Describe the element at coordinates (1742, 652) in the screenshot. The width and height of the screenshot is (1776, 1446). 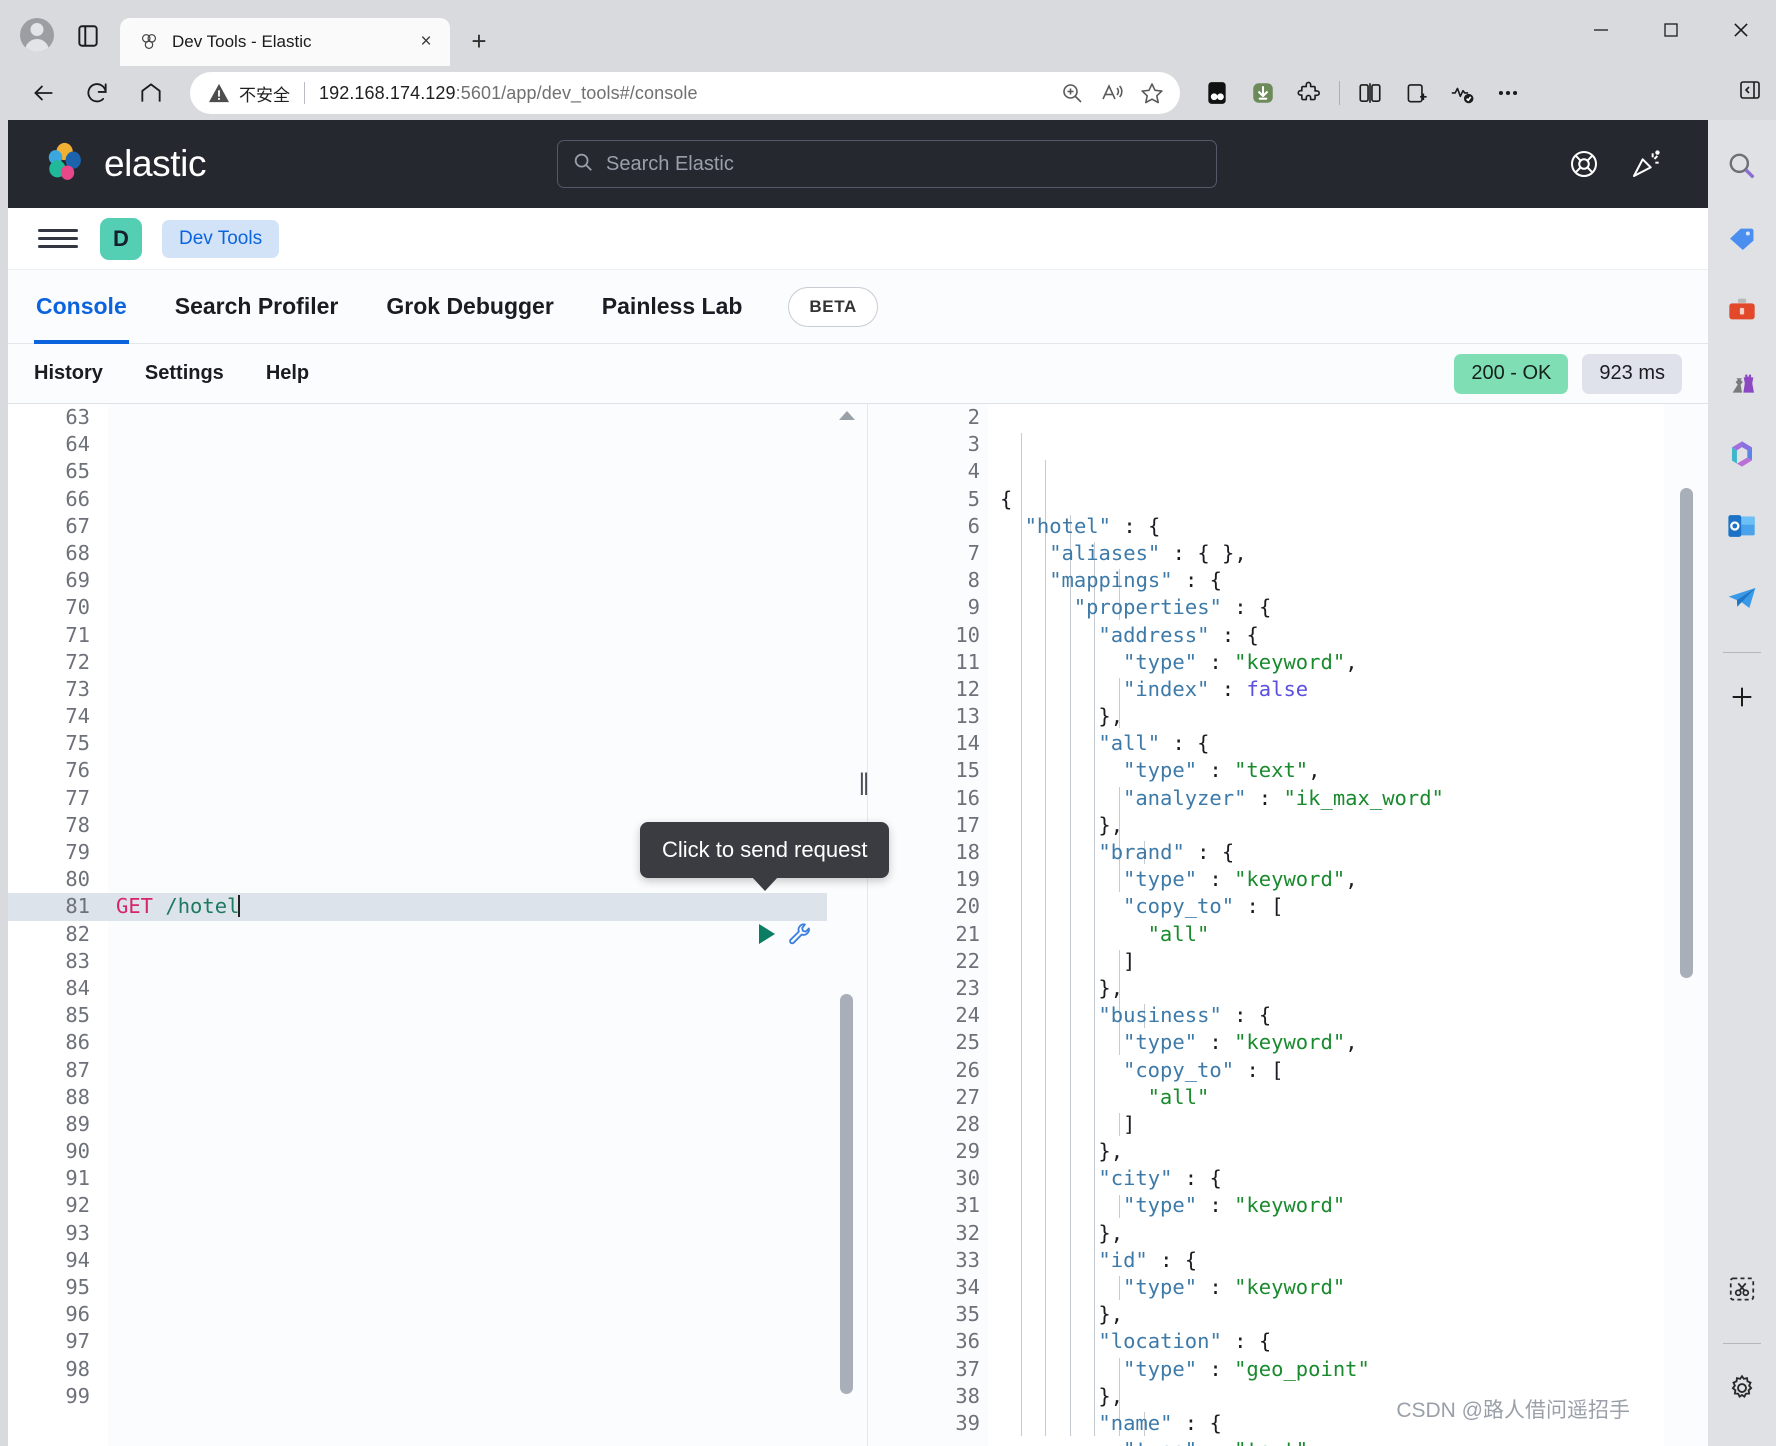
I see `sidebar-divider` at that location.